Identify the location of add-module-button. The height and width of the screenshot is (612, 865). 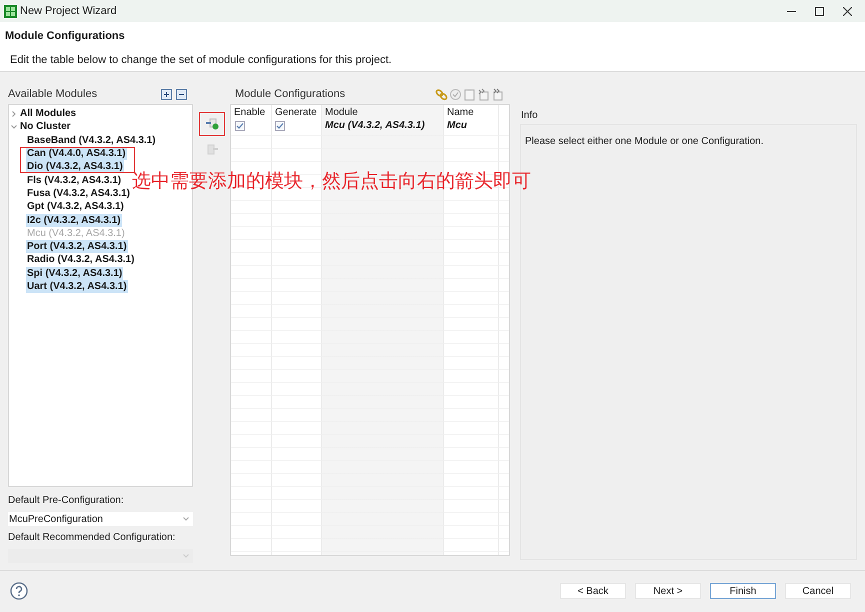
(211, 124).